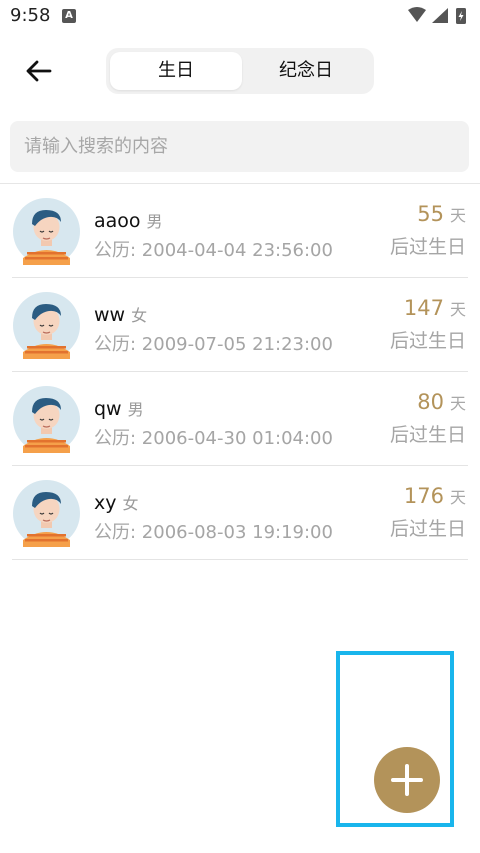 This screenshot has height=853, width=480. Describe the element at coordinates (213, 344) in the screenshot. I see `birth-date: 公历: 2009-07-05 21:23:00` at that location.